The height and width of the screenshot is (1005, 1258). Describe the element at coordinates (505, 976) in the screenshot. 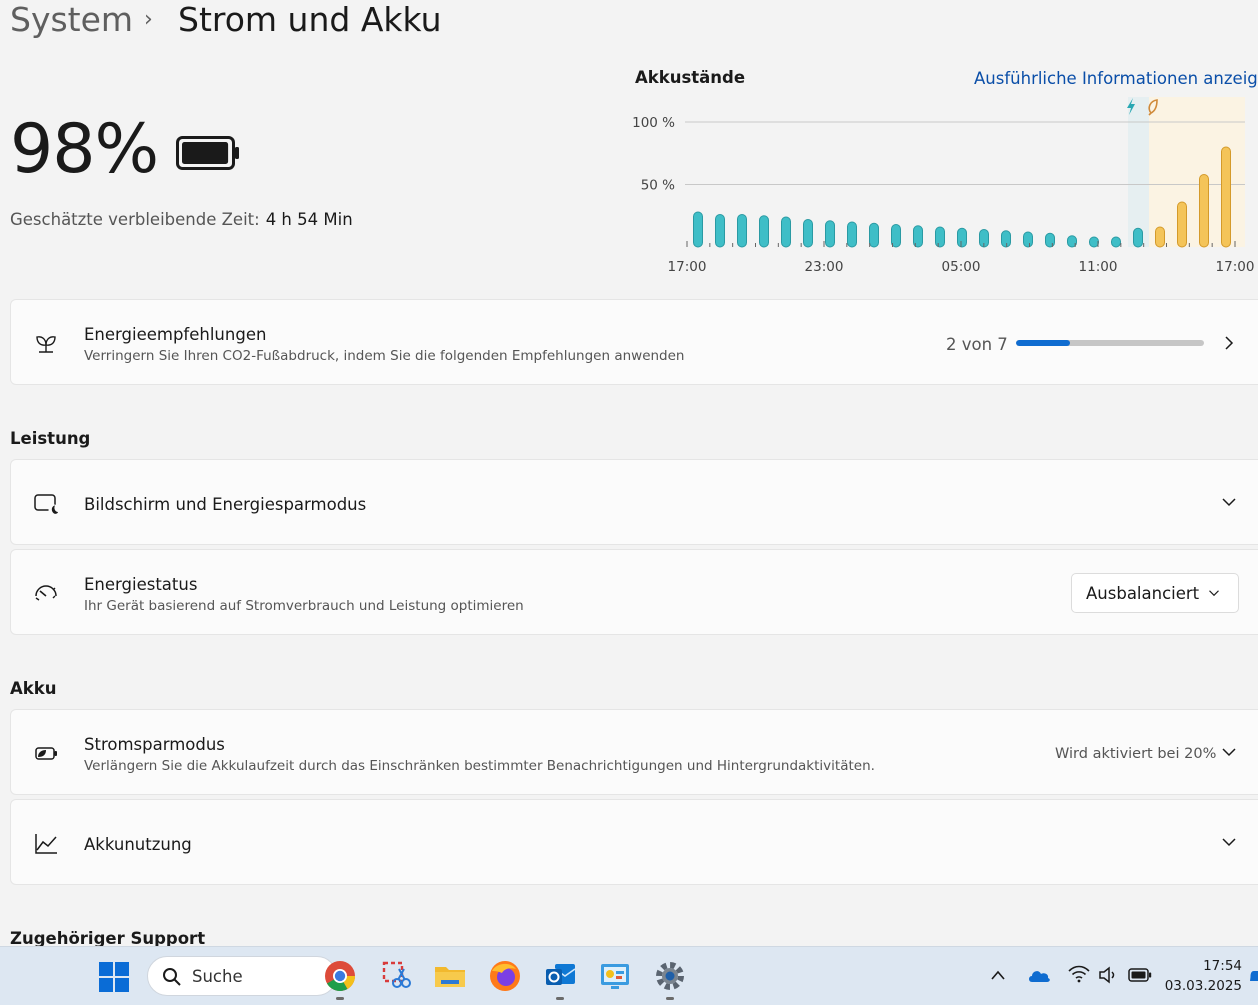

I see `firefox-icon` at that location.